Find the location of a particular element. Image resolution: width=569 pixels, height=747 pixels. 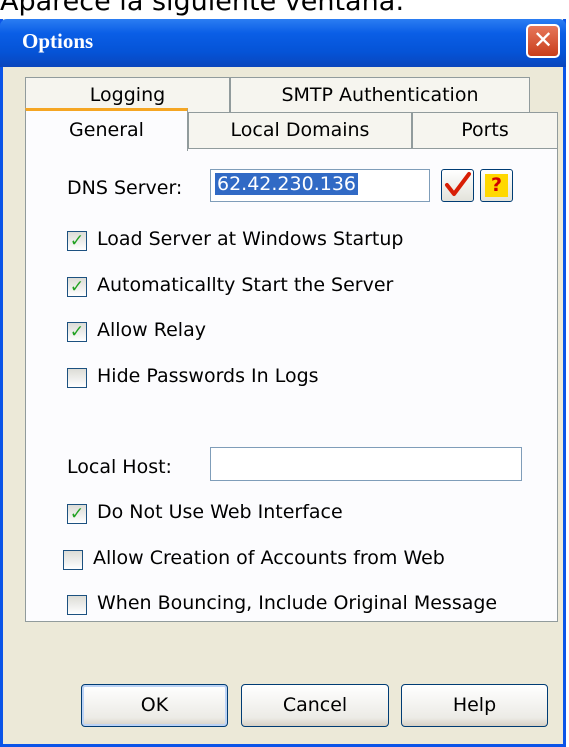

dns-server-input: 62.42.230.136 is located at coordinates (320, 185).